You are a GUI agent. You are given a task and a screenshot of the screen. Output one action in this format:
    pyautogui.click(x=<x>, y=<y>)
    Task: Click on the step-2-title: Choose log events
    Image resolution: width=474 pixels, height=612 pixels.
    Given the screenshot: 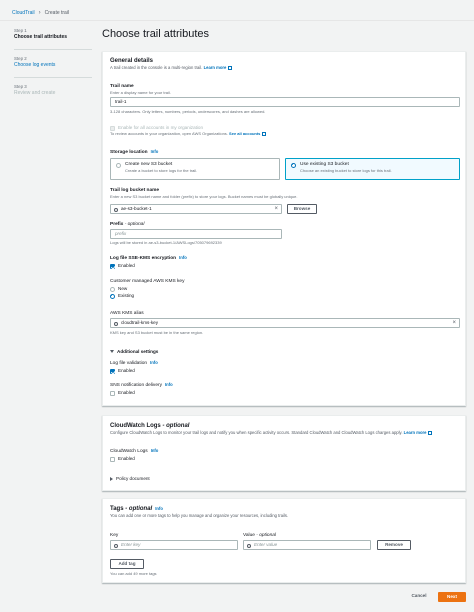 What is the action you would take?
    pyautogui.click(x=54, y=65)
    